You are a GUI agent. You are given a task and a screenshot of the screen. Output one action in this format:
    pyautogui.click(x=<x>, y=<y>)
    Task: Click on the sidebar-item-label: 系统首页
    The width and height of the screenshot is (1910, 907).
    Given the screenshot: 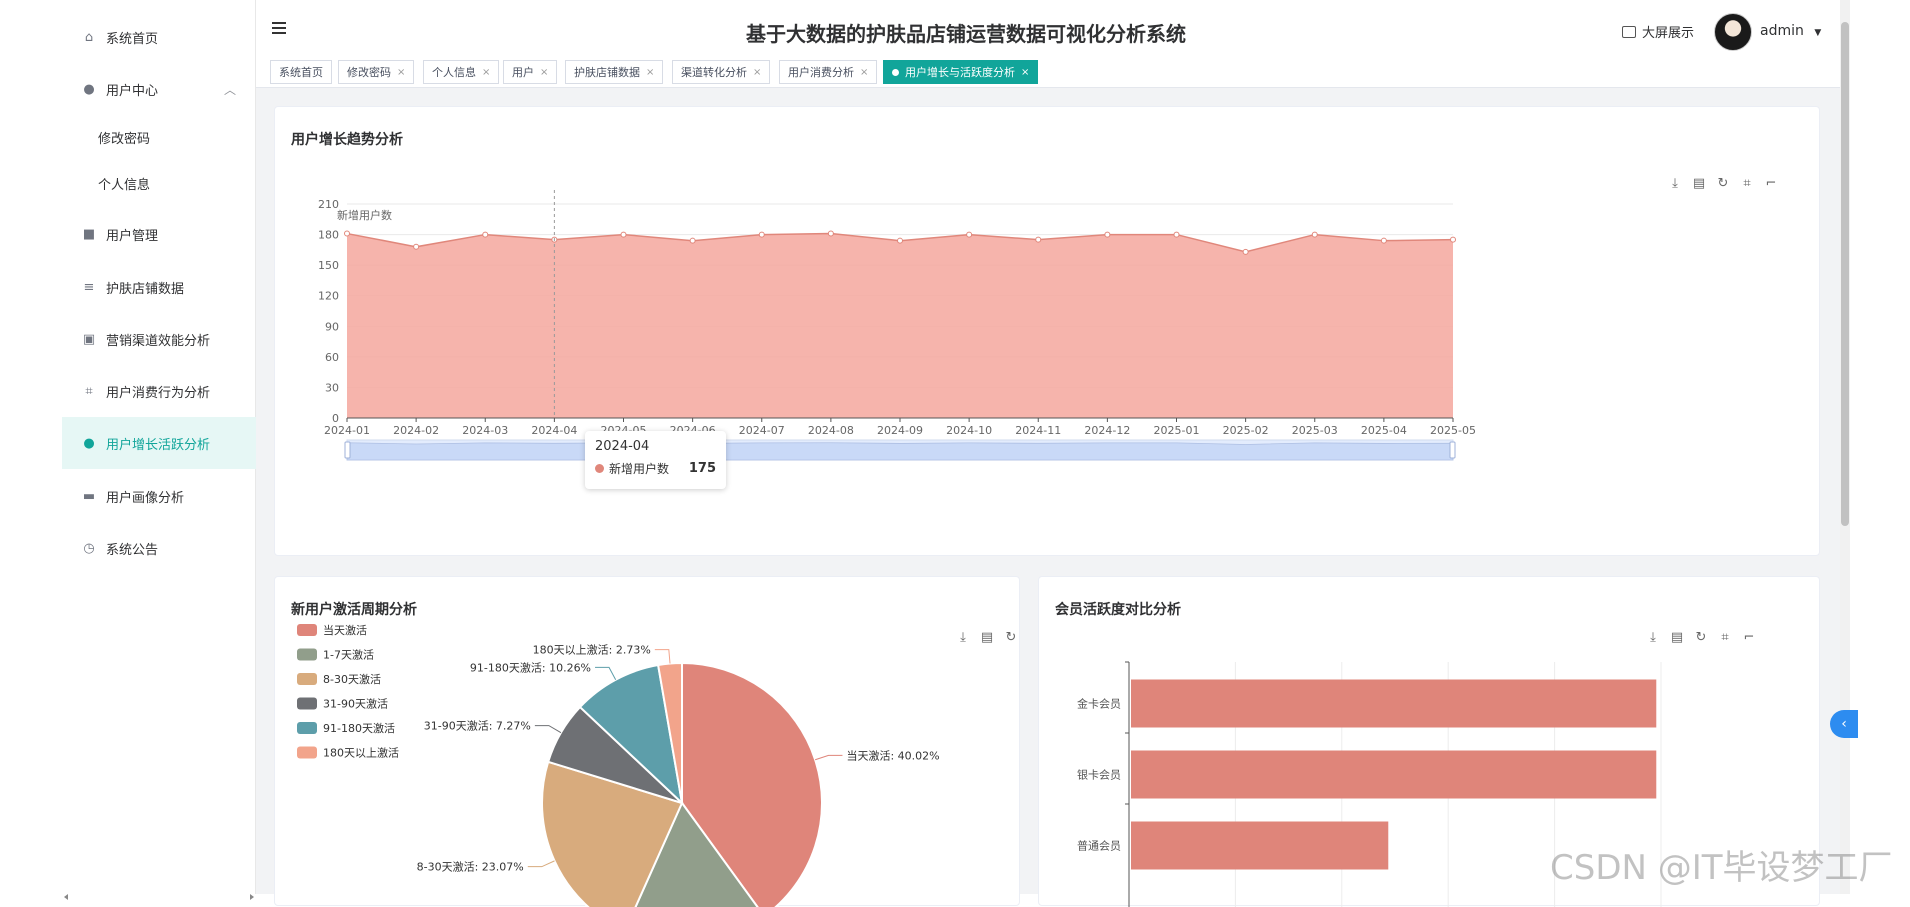 What is the action you would take?
    pyautogui.click(x=132, y=39)
    